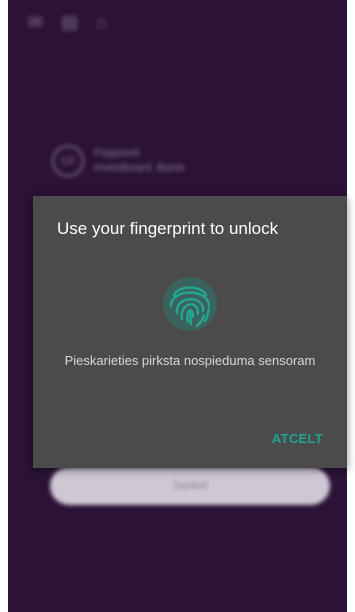 The width and height of the screenshot is (355, 612). I want to click on account-line-2: Investboant: Banis, so click(139, 168).